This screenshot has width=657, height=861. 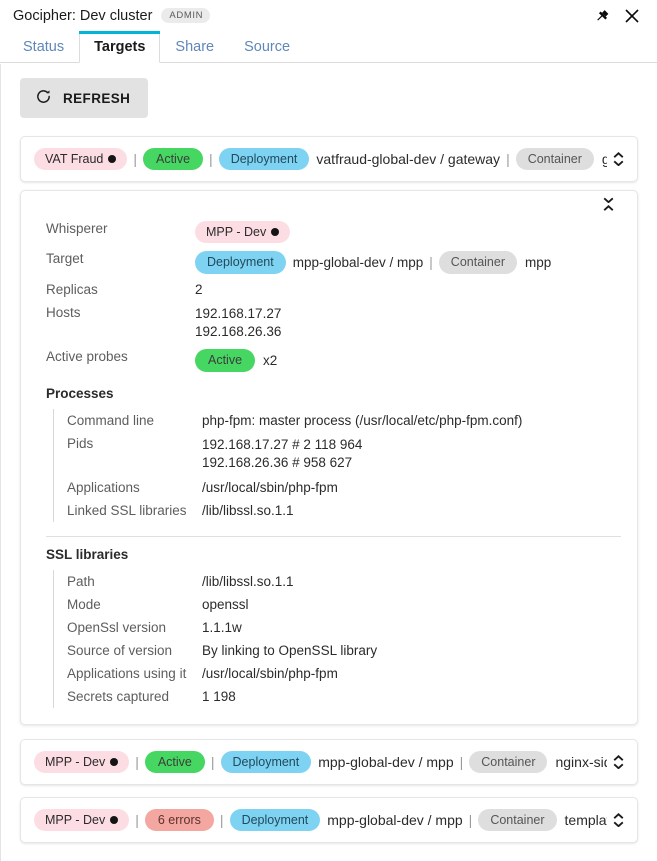 What do you see at coordinates (632, 16) in the screenshot?
I see `close-icon` at bounding box center [632, 16].